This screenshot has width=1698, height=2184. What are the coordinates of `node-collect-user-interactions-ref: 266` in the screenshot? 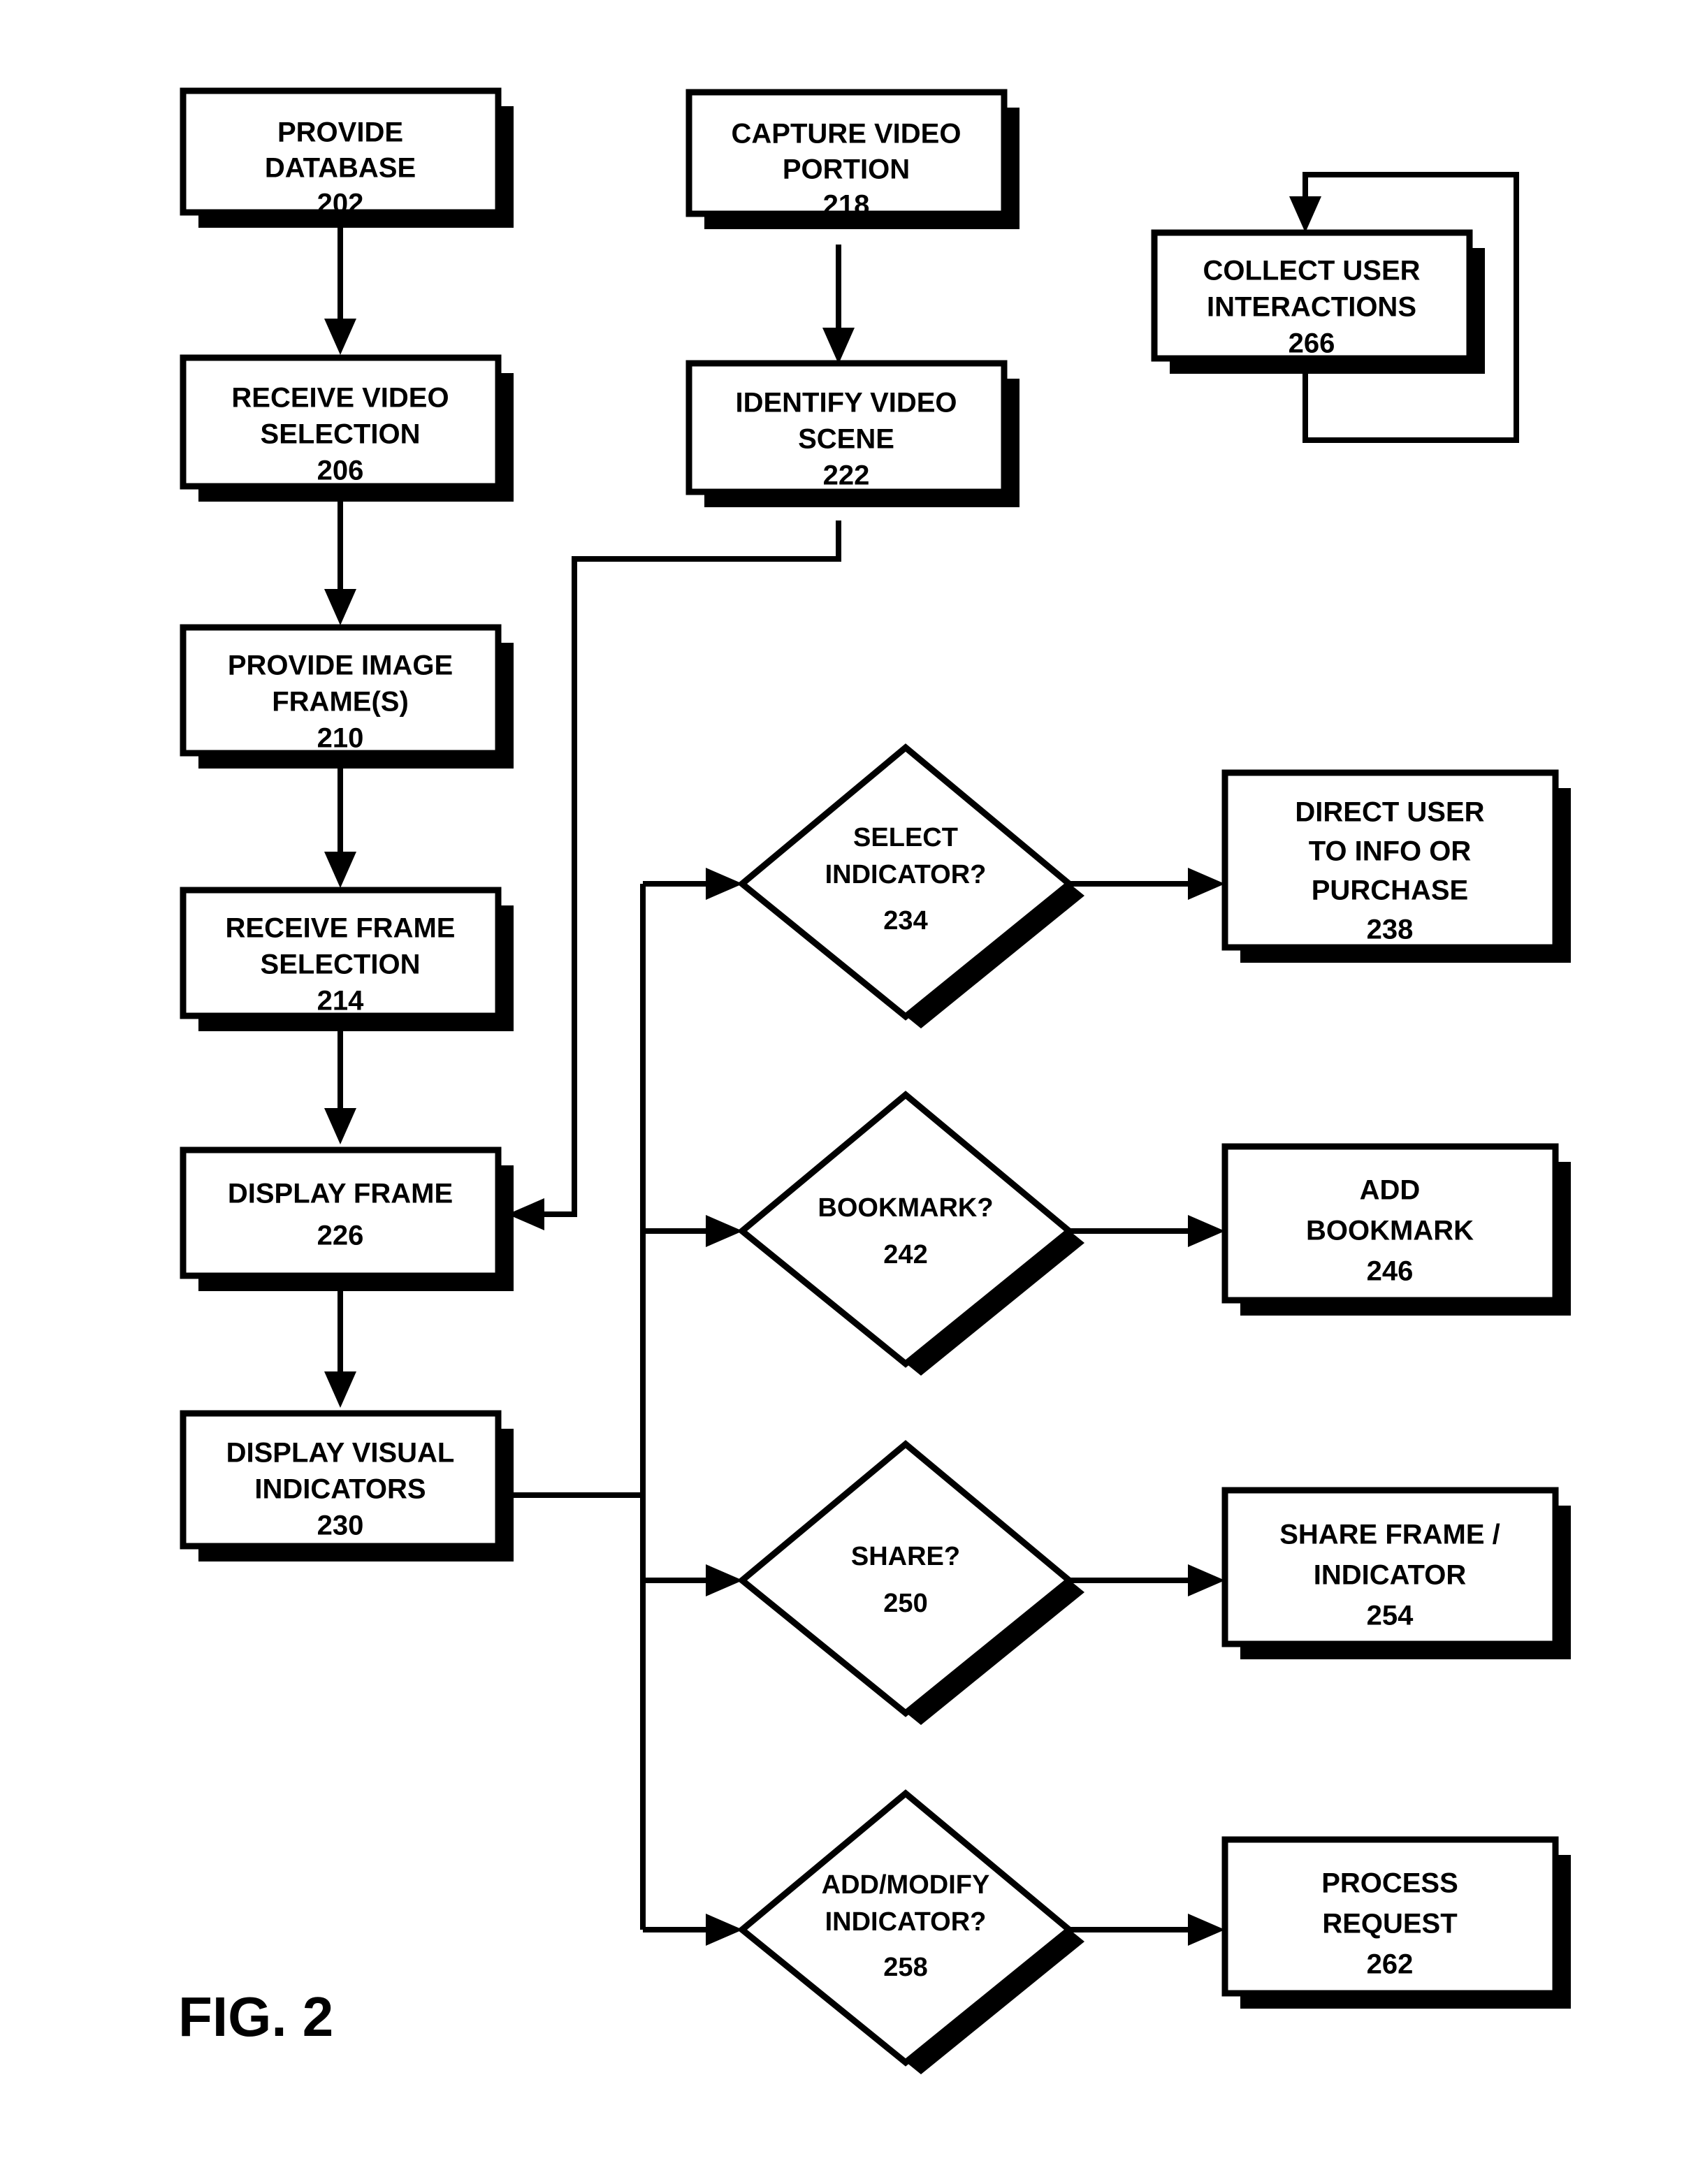 It's located at (1312, 343).